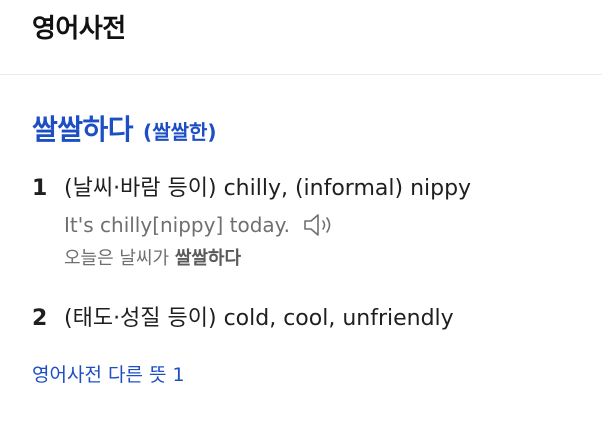 Image resolution: width=602 pixels, height=424 pixels. I want to click on sense-1: 1 (날씨·바람 등이) chilly, (informal) nippy, so click(317, 186).